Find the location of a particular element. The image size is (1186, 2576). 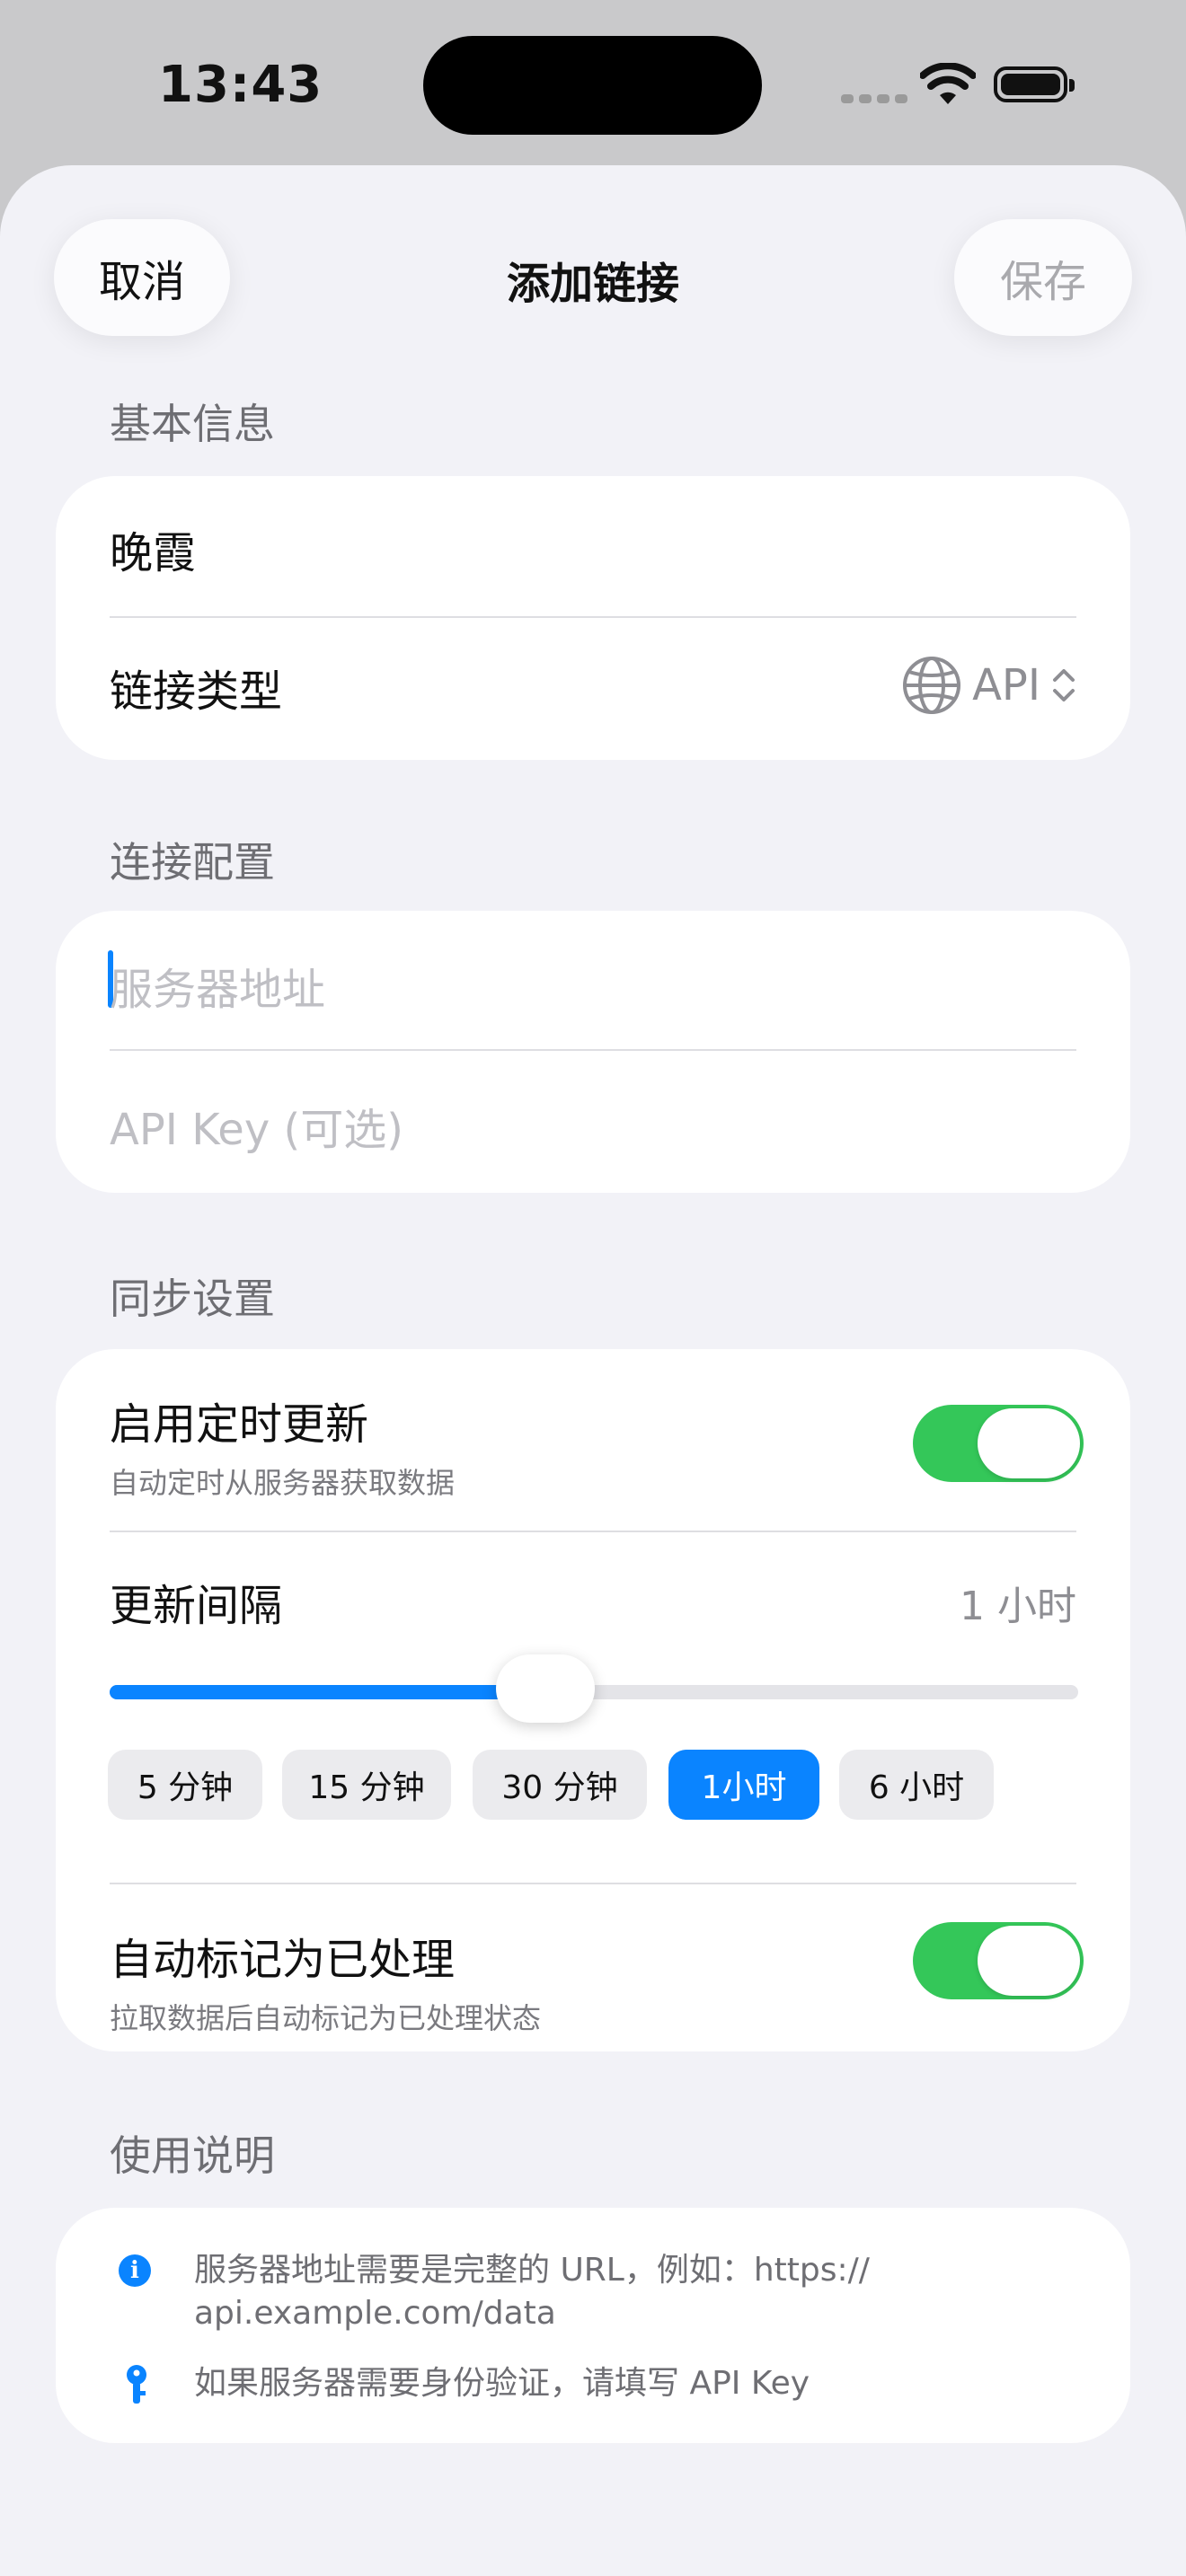

key-icon is located at coordinates (136, 2384).